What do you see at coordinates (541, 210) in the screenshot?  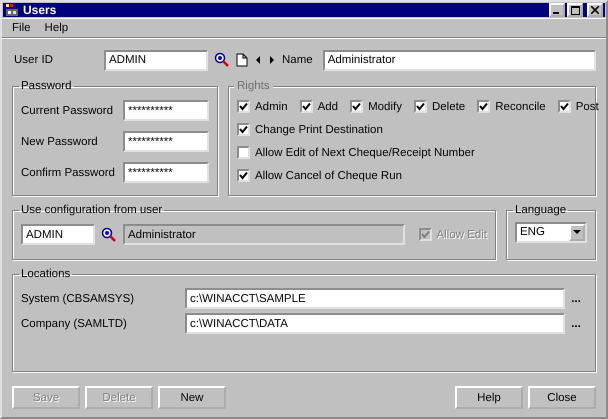 I see `group-title: Language` at bounding box center [541, 210].